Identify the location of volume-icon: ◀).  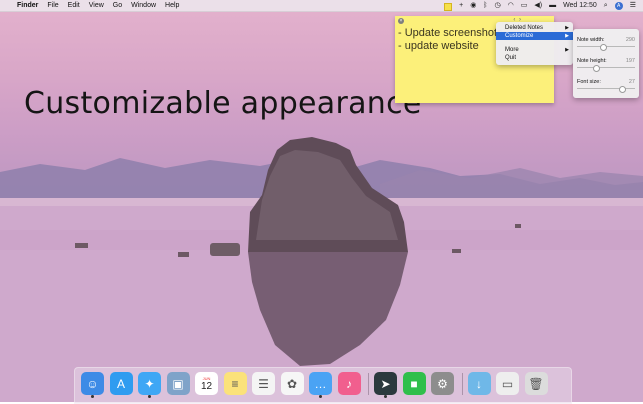
(538, 5).